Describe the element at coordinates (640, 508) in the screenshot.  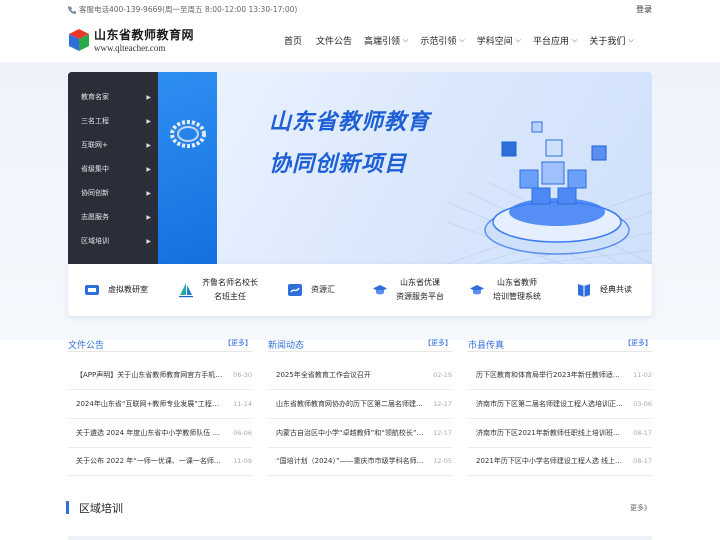
I see `more-link: 更多》` at that location.